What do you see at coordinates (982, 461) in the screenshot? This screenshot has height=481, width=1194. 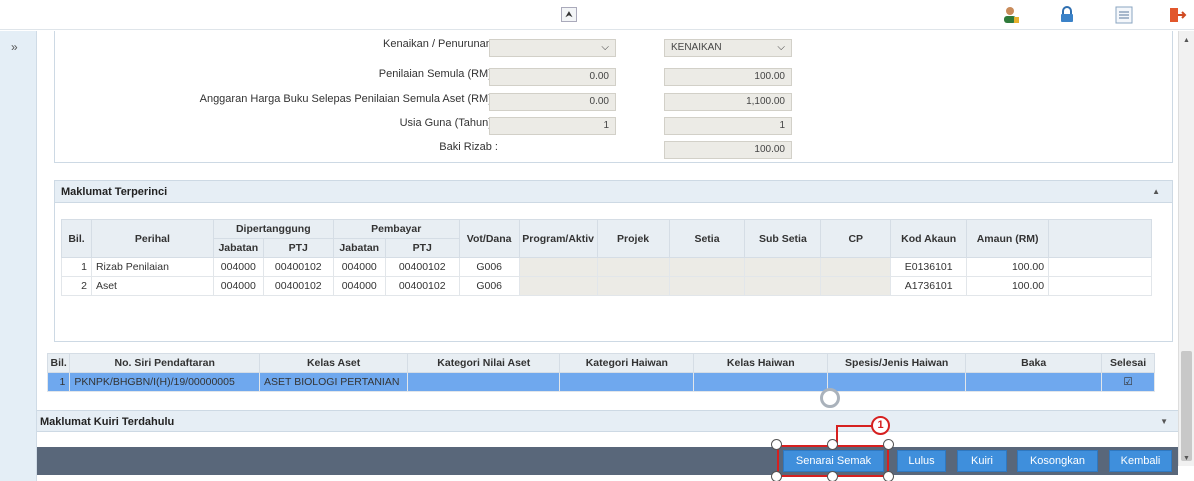 I see `kuiri-button: Kuiri` at bounding box center [982, 461].